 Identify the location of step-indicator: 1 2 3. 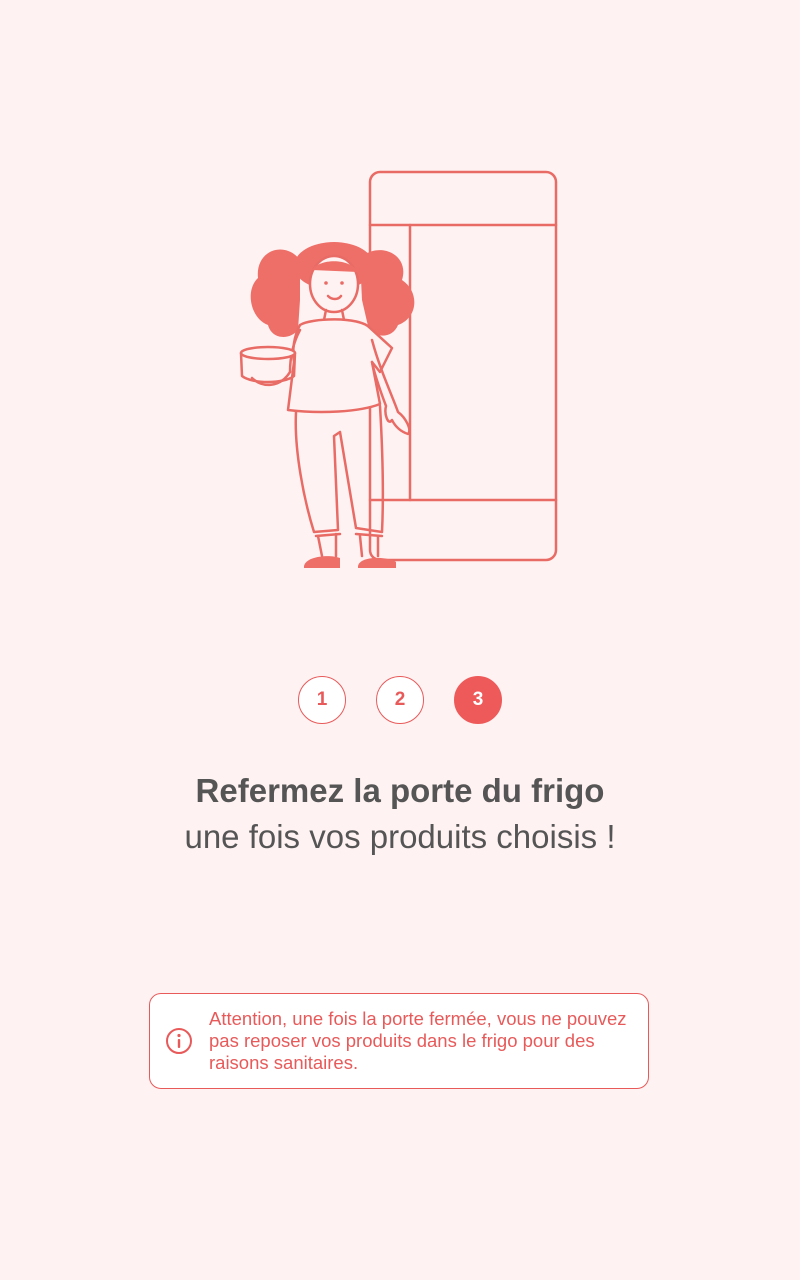
(400, 700).